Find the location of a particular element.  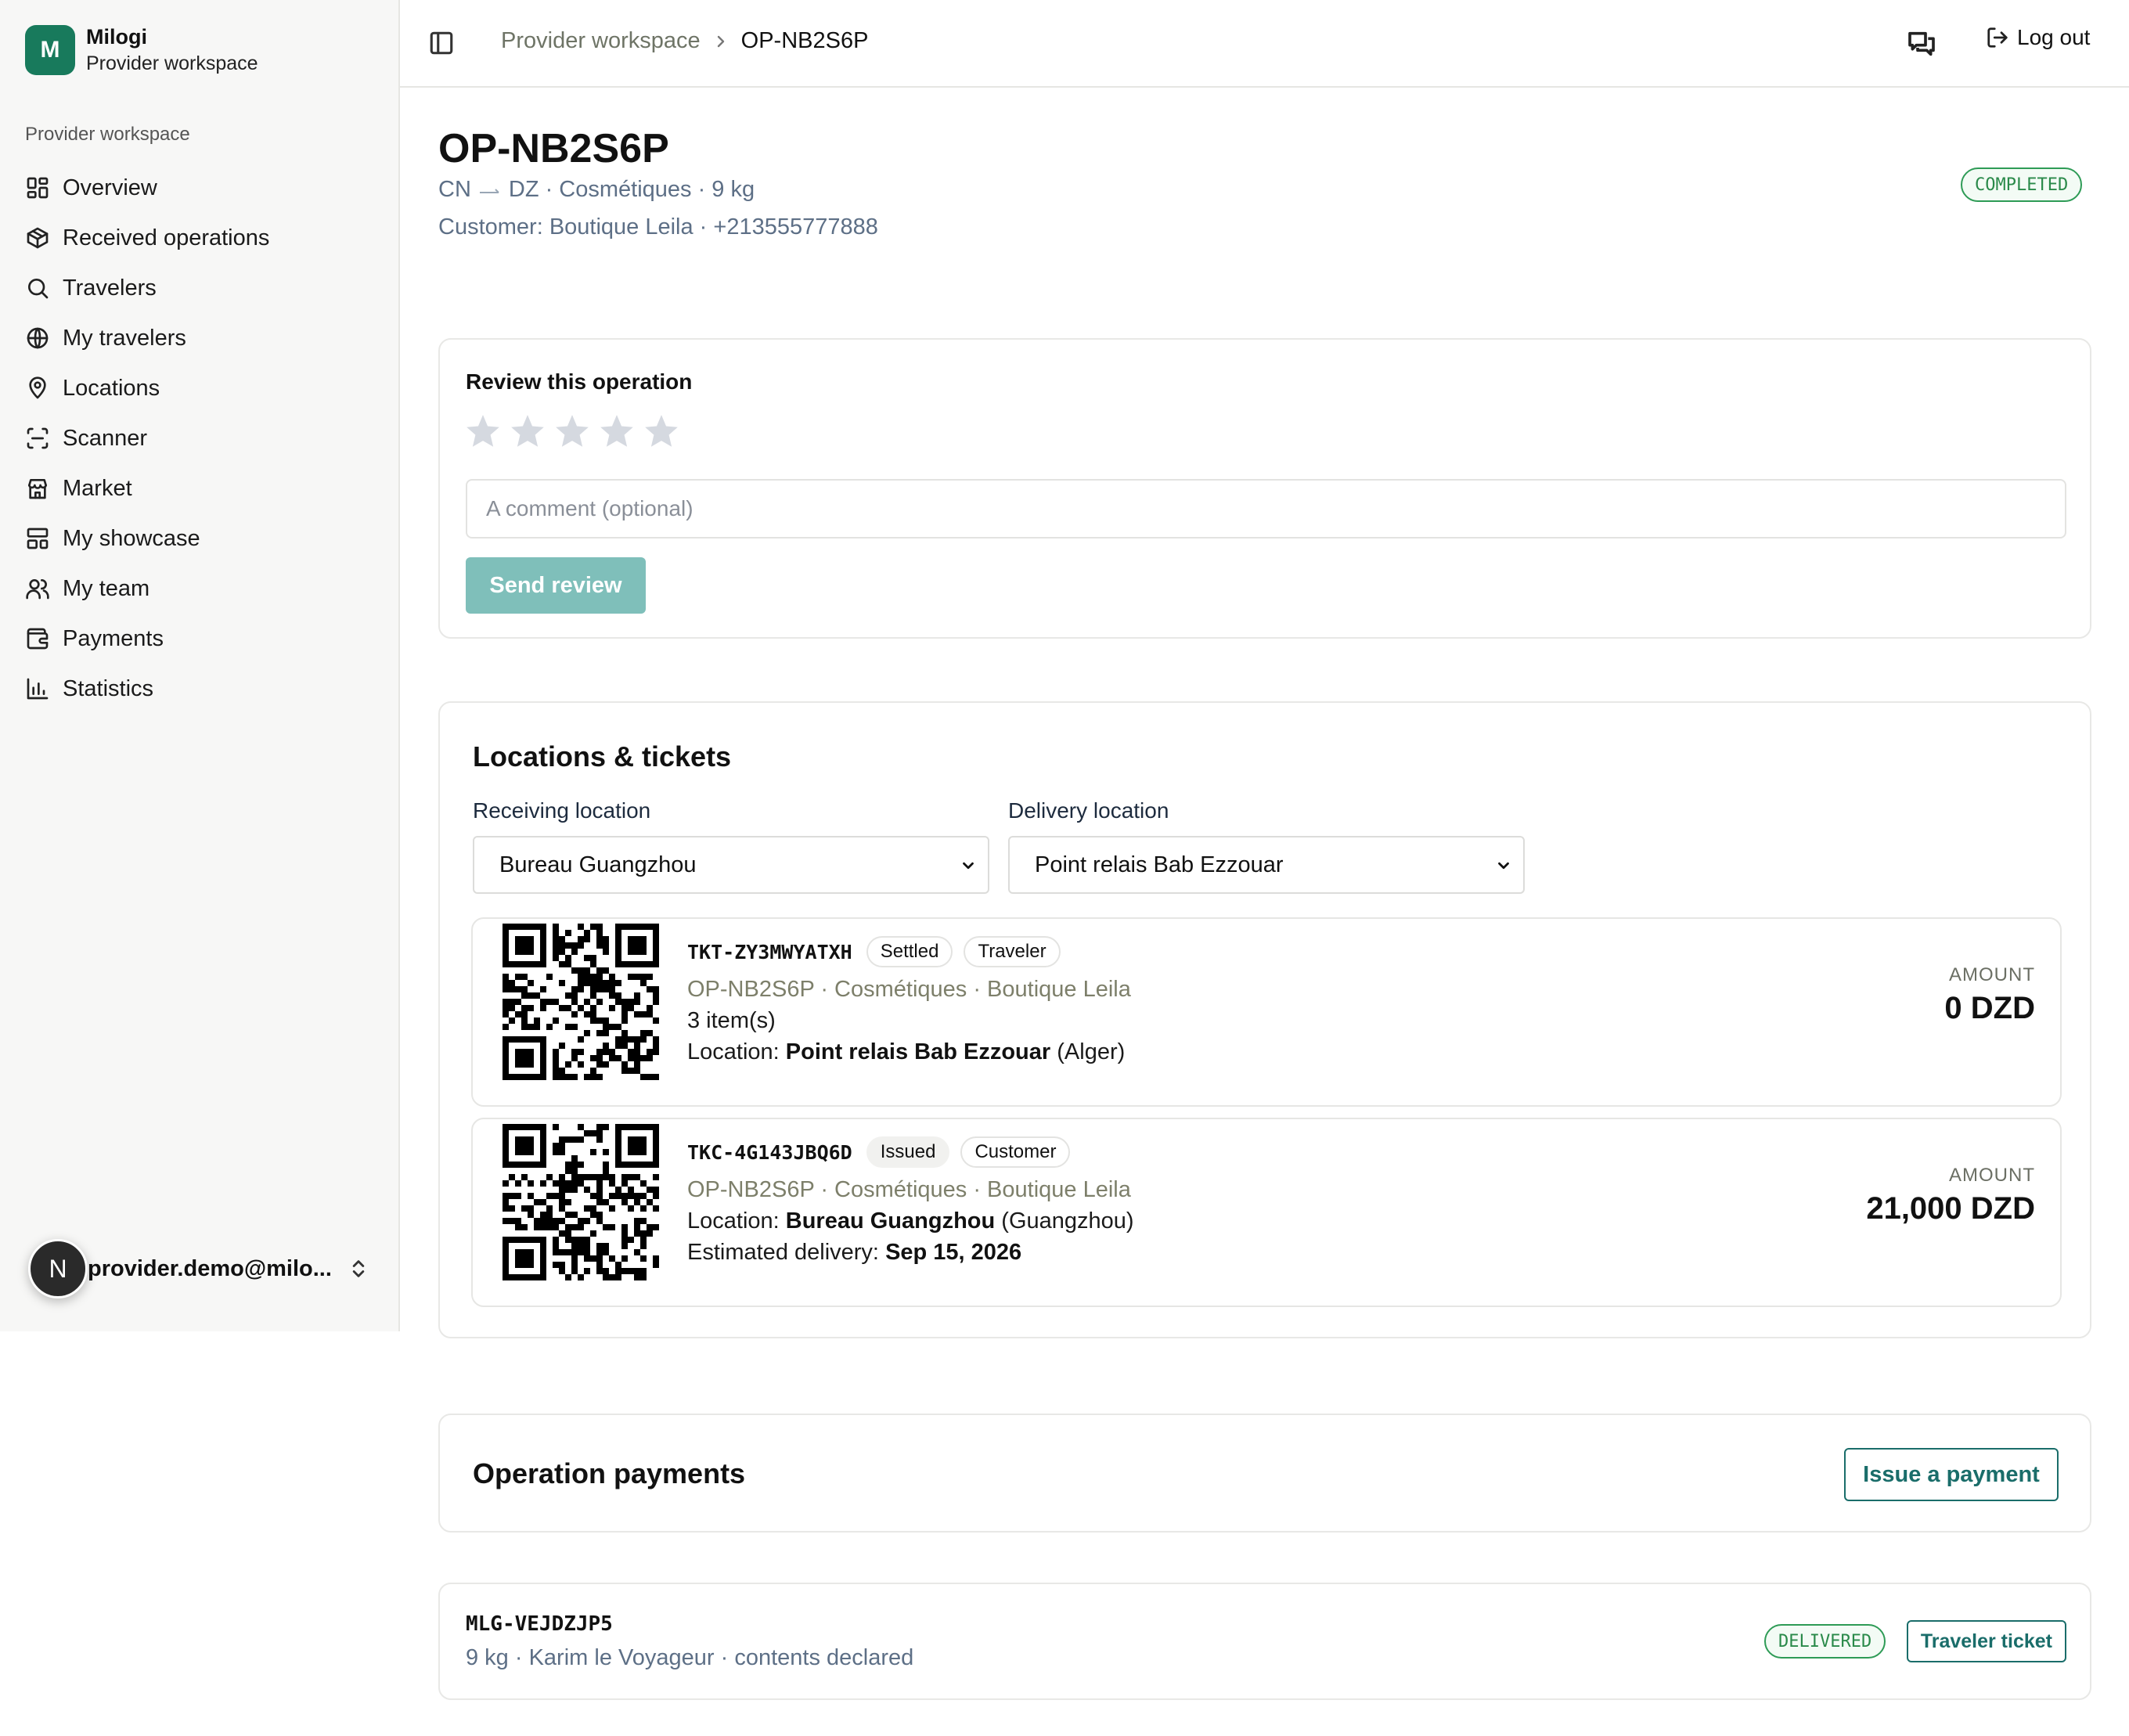

layout-icon is located at coordinates (38, 538).